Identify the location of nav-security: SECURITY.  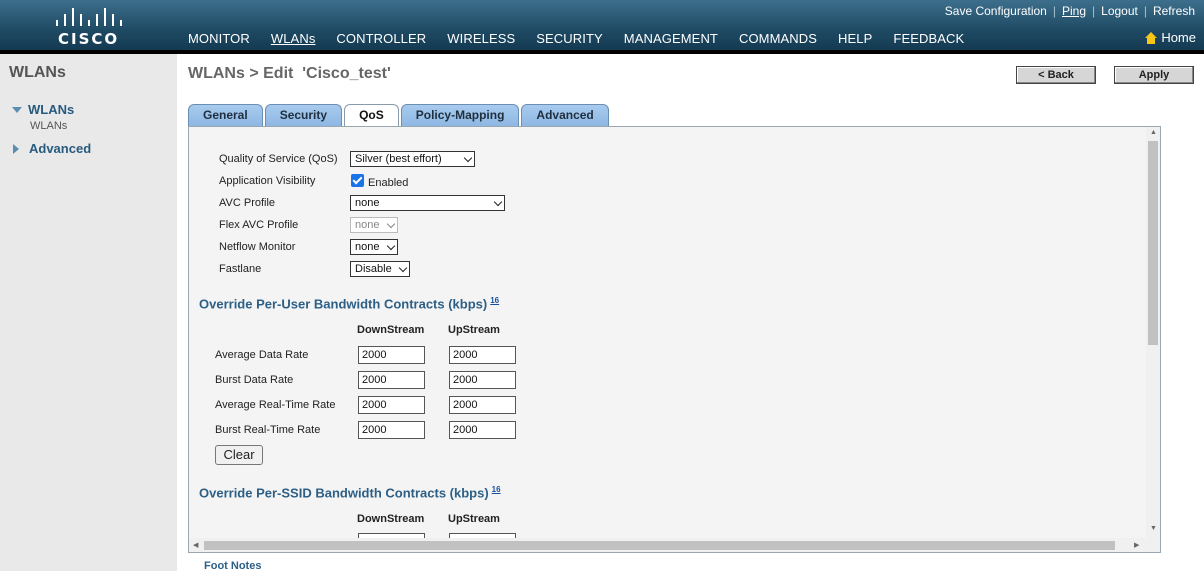
(569, 38).